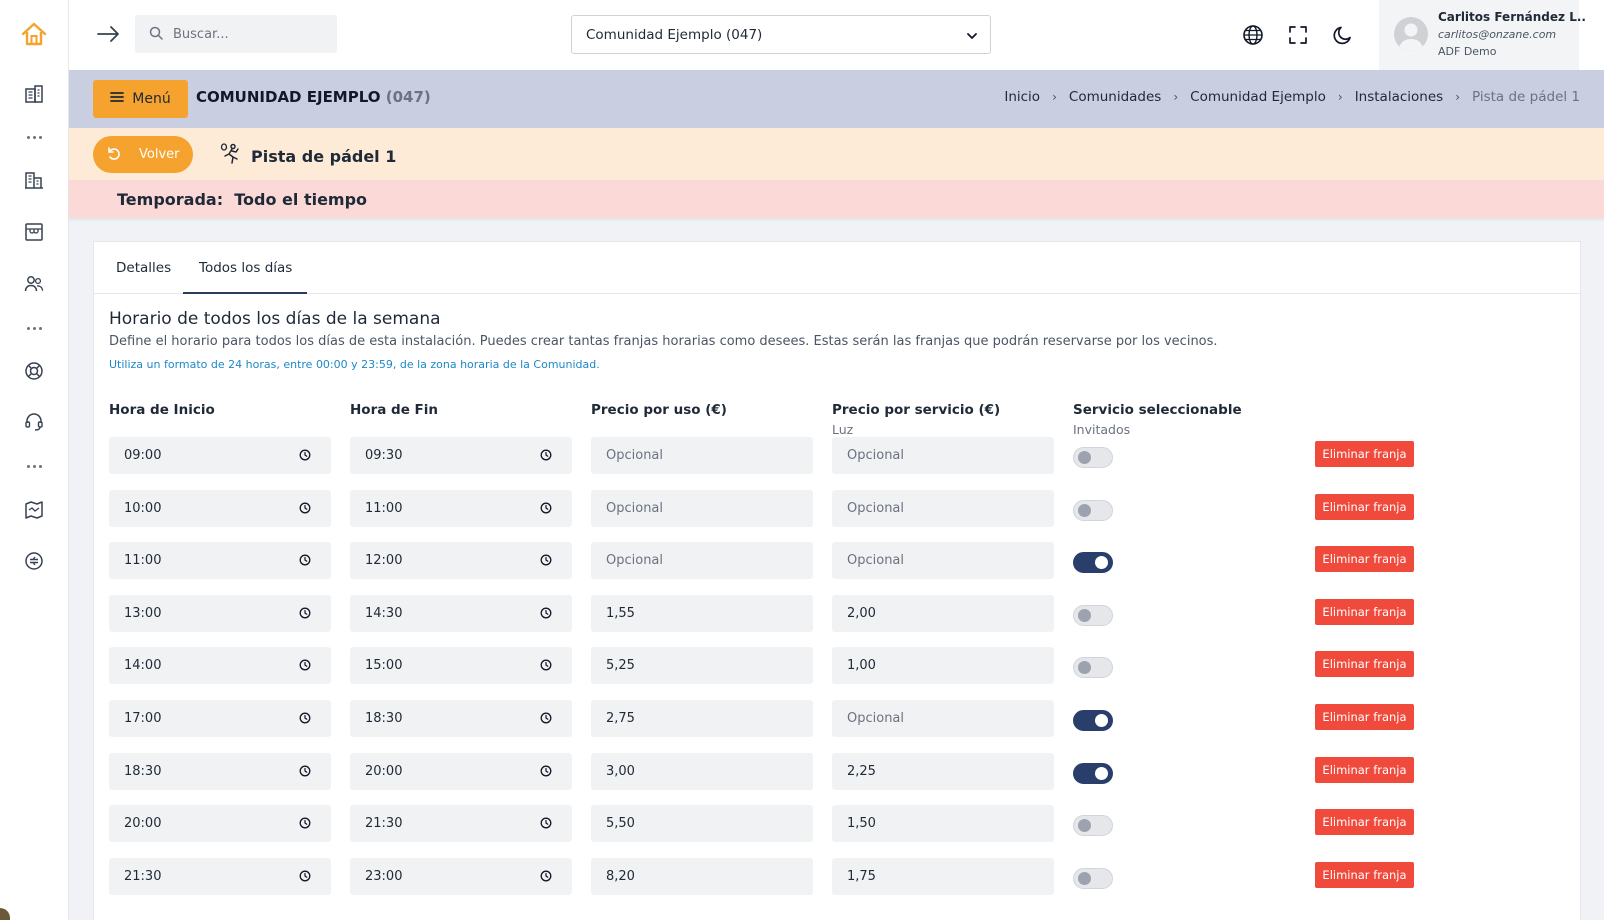 The width and height of the screenshot is (1604, 920). Describe the element at coordinates (220, 823) in the screenshot. I see `start-time-input: 20:00` at that location.